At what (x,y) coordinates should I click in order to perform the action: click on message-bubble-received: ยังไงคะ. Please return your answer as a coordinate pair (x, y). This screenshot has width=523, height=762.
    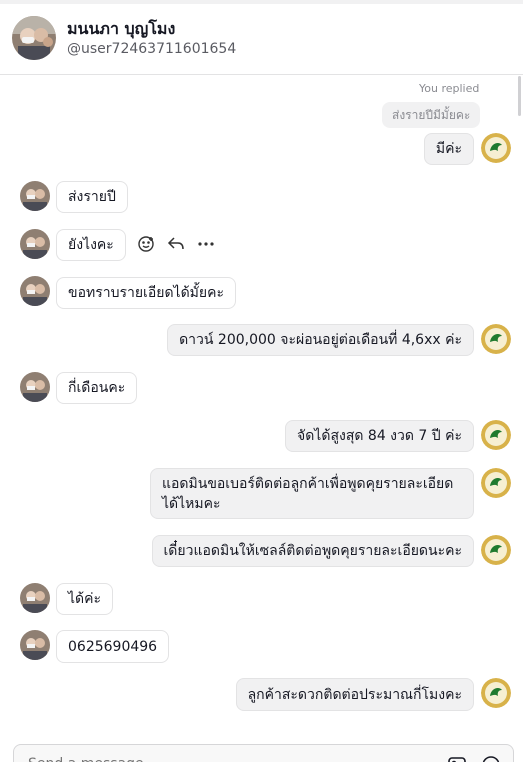
    Looking at the image, I should click on (91, 245).